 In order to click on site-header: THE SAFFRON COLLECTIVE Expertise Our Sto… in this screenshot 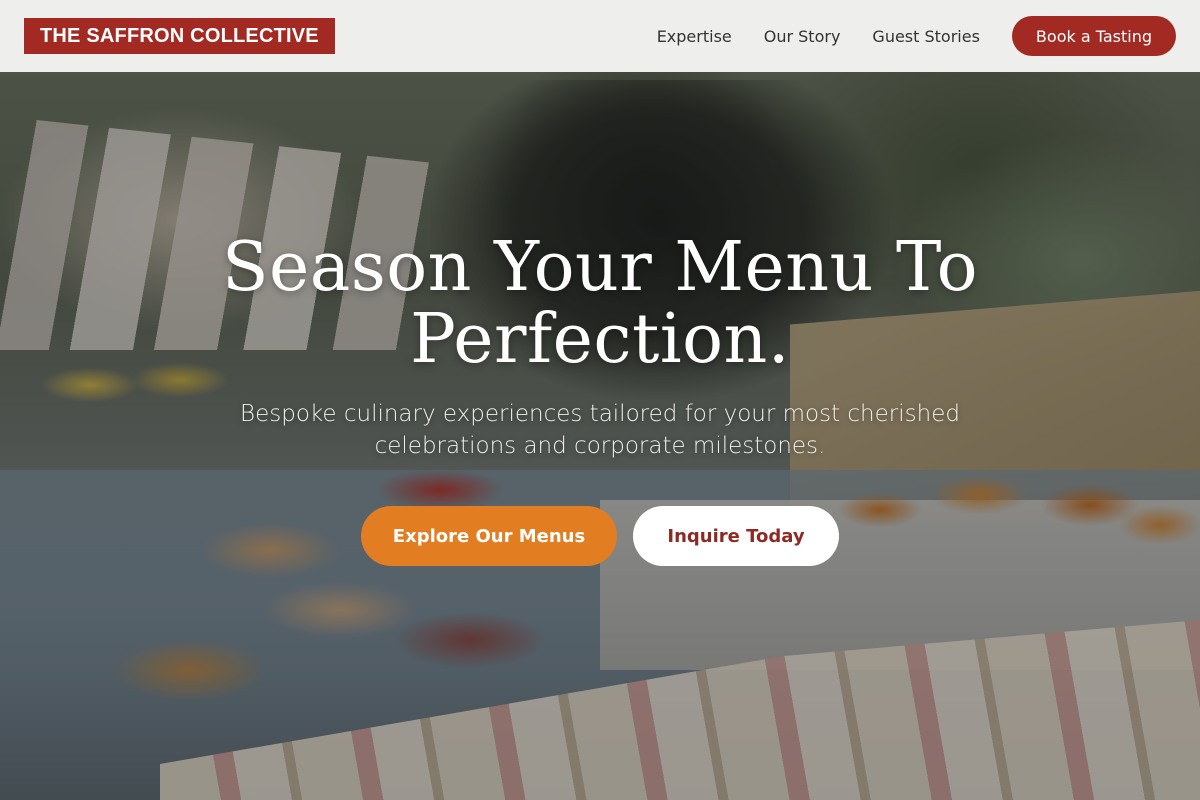, I will do `click(600, 36)`.